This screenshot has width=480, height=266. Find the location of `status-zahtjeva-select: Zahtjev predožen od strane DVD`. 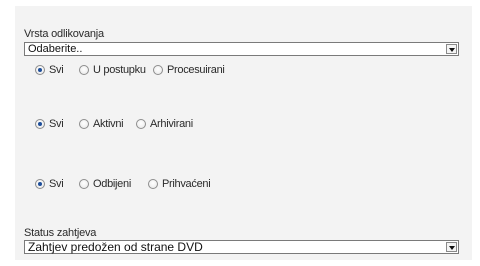

status-zahtjeva-select: Zahtjev predožen od strane DVD is located at coordinates (241, 247).